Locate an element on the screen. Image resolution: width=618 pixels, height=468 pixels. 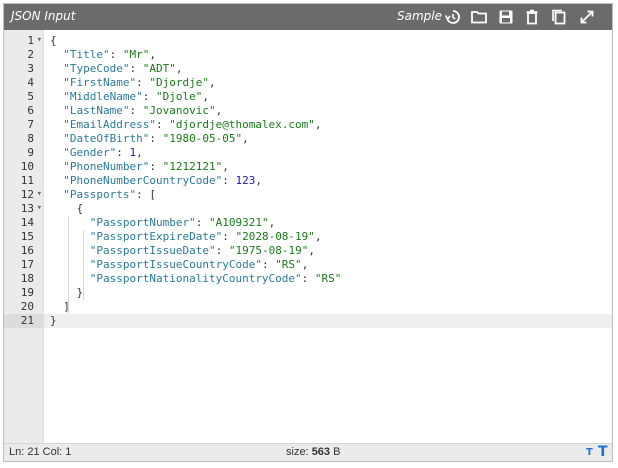
line-number-label: 15 is located at coordinates (27, 236).